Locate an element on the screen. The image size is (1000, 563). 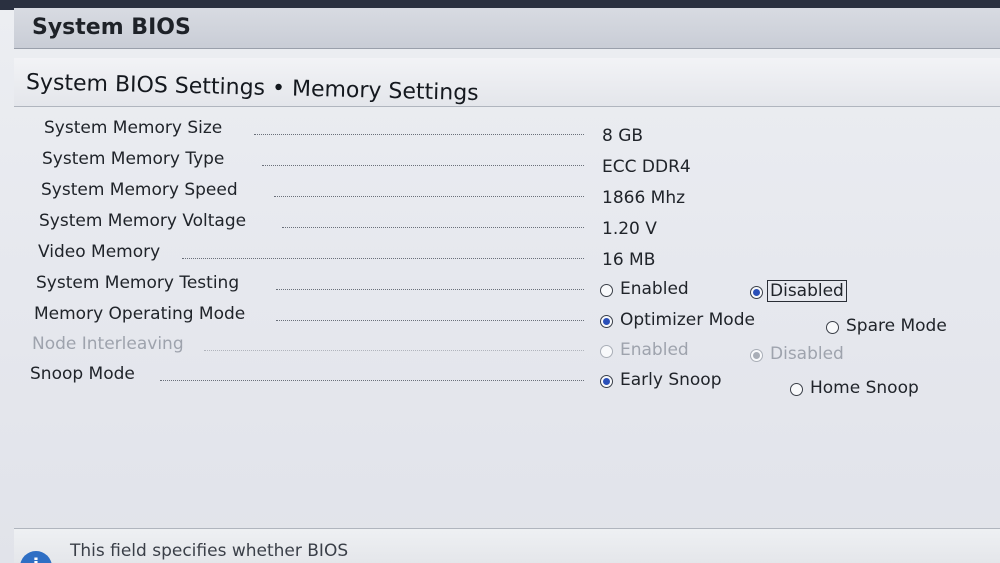
setting-value: ECC DDR4 is located at coordinates (646, 167).